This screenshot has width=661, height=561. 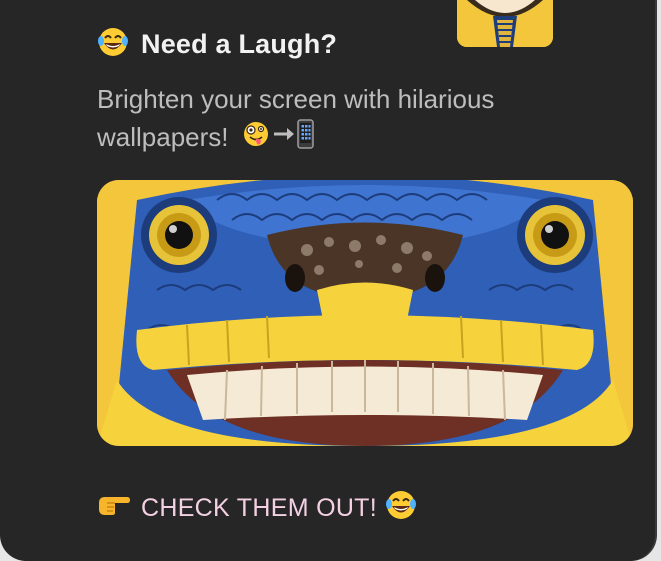 I want to click on pointing-hand-emoji-icon, so click(x=114, y=508).